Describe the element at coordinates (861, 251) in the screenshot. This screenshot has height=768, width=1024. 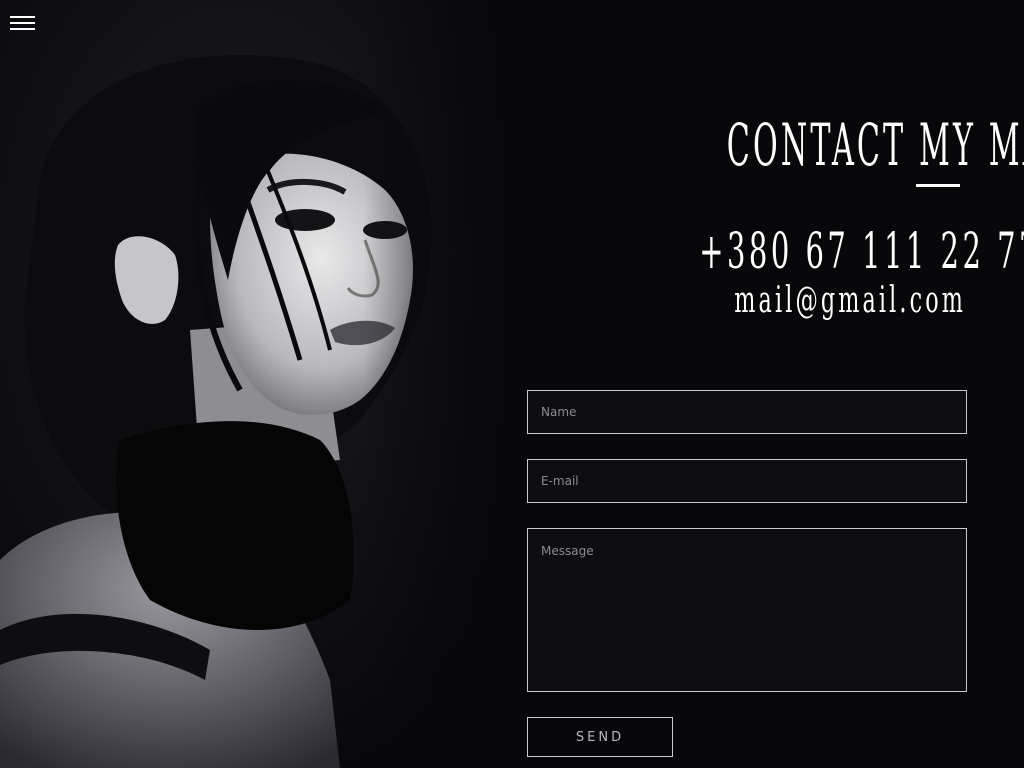
I see `phone-number: +380 67 111 22 77` at that location.